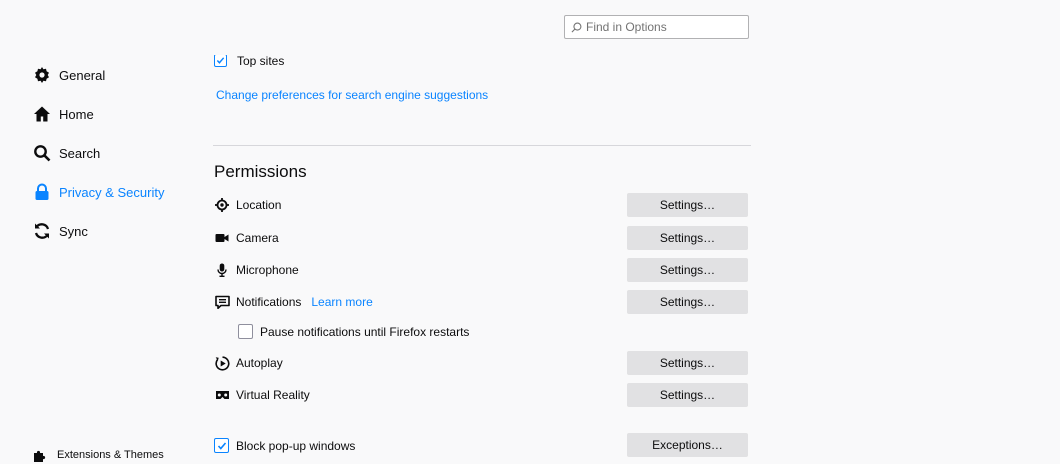 This screenshot has width=1060, height=464. What do you see at coordinates (273, 395) in the screenshot?
I see `virtual-reality-label: Virtual Reality` at bounding box center [273, 395].